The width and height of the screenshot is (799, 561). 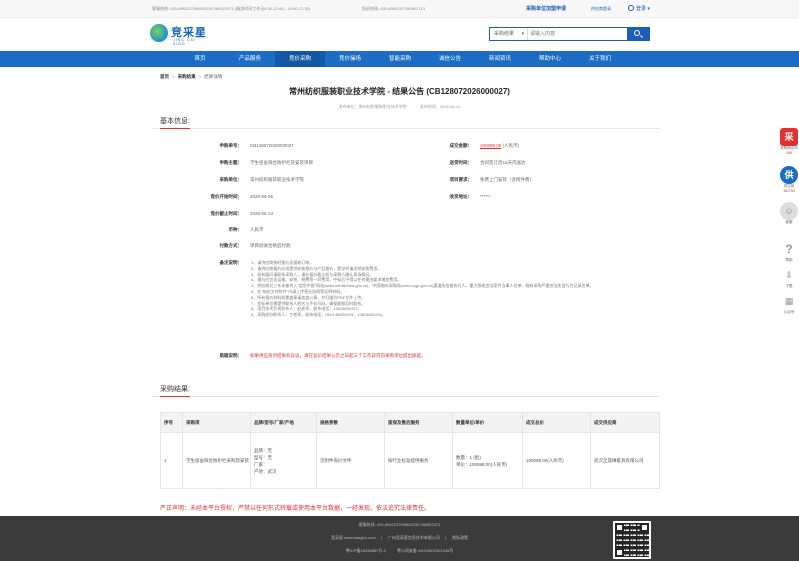 What do you see at coordinates (509, 34) in the screenshot?
I see `search-category-select: 采购结果` at bounding box center [509, 34].